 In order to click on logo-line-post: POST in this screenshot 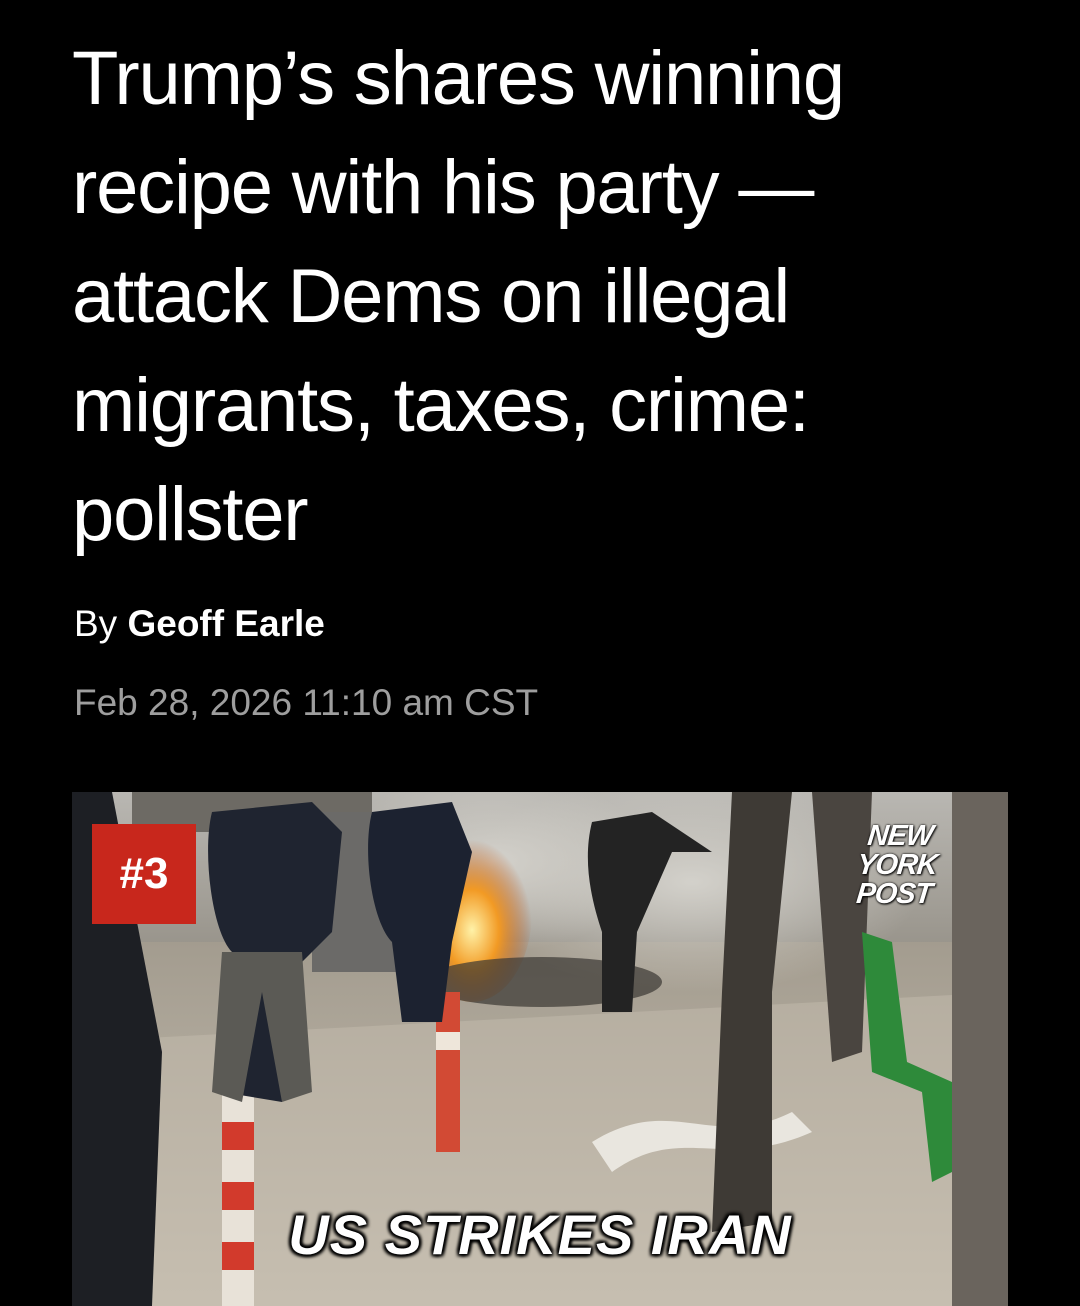, I will do `click(894, 894)`.